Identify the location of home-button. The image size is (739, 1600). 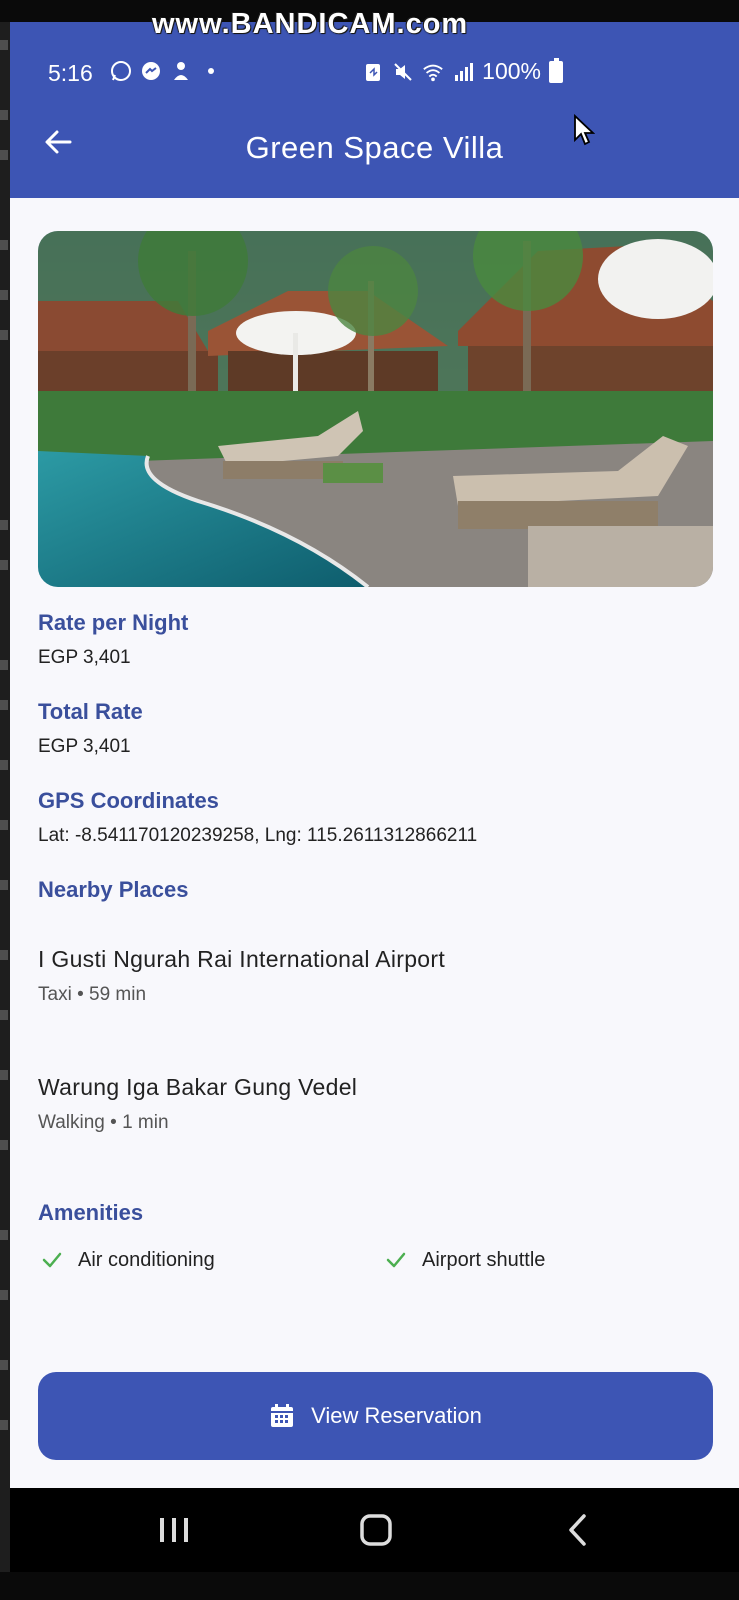
(376, 1530).